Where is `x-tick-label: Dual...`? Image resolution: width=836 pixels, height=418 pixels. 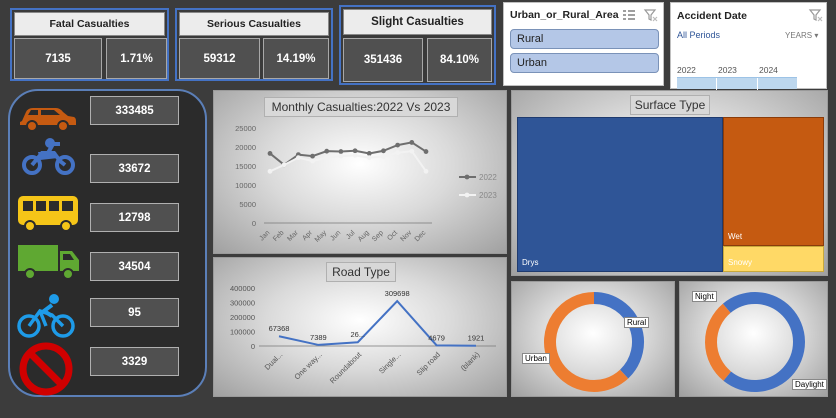 x-tick-label: Dual... is located at coordinates (274, 361).